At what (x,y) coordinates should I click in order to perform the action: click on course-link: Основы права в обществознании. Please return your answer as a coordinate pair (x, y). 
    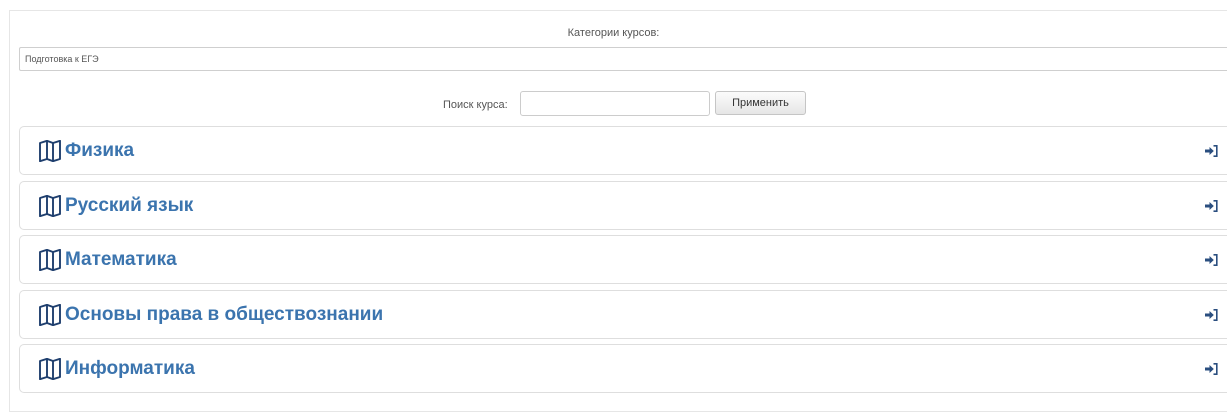
    Looking at the image, I should click on (208, 315).